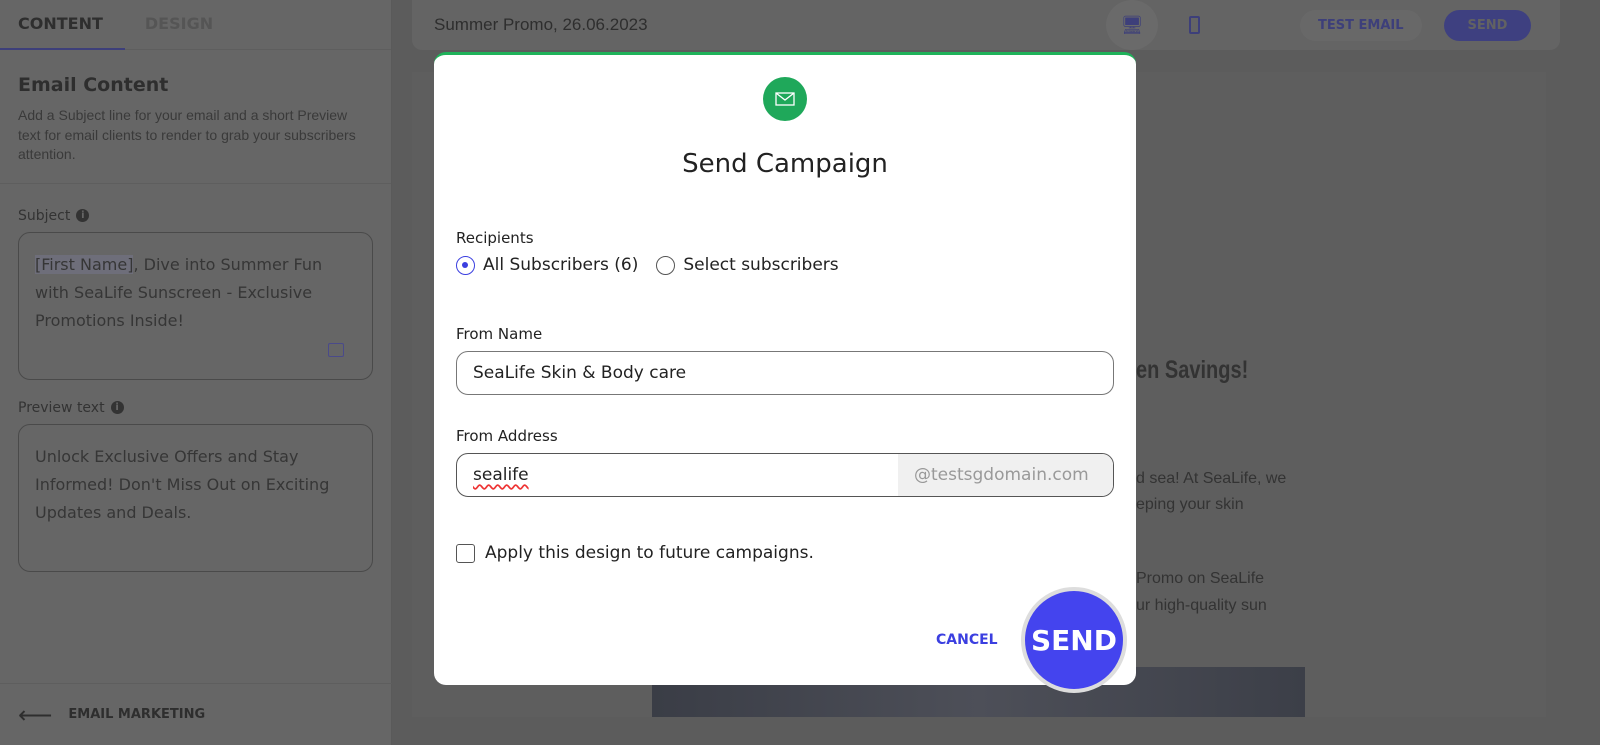 The width and height of the screenshot is (1600, 745). What do you see at coordinates (1192, 370) in the screenshot?
I see `preview-heading: en Savings!` at bounding box center [1192, 370].